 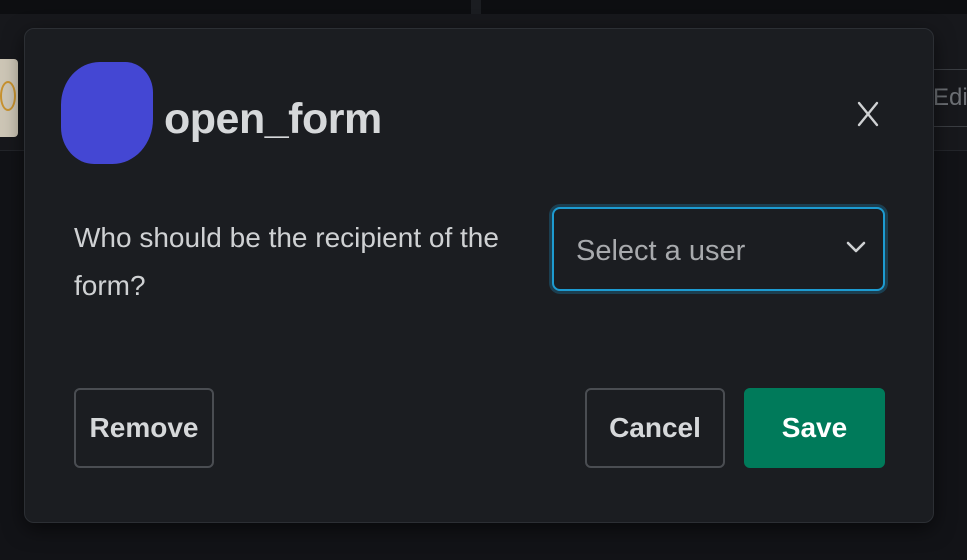 I want to click on background-pane-divider, so click(x=476, y=7).